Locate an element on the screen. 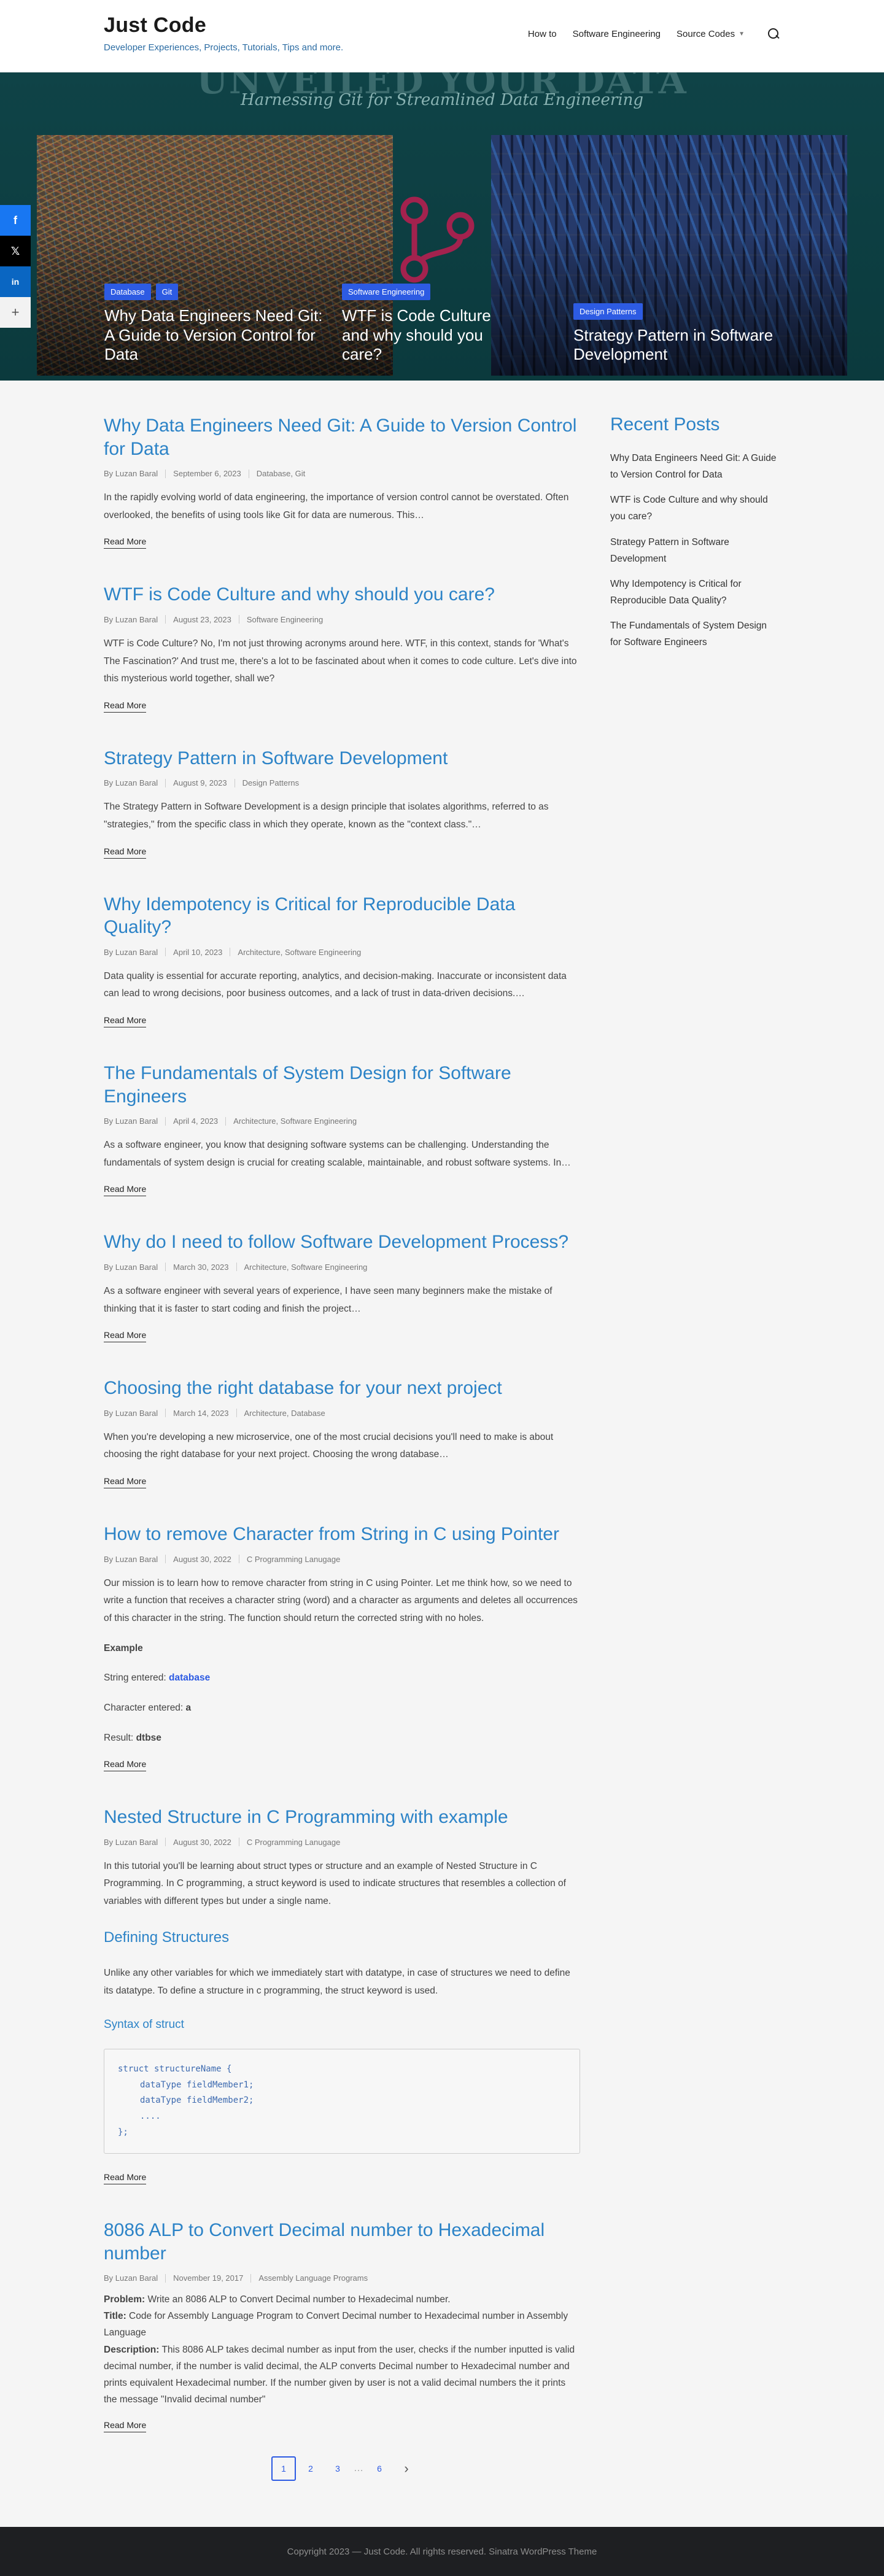 The width and height of the screenshot is (884, 2576). post-date: August 9, 2023 is located at coordinates (200, 782).